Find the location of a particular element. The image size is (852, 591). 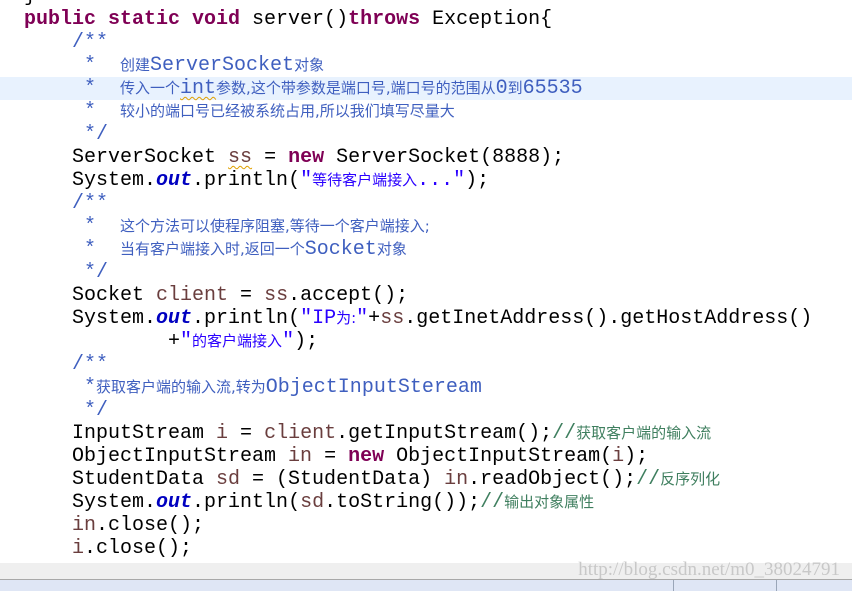

code-token: 当有客户端接入时,返回一个 is located at coordinates (212, 249).